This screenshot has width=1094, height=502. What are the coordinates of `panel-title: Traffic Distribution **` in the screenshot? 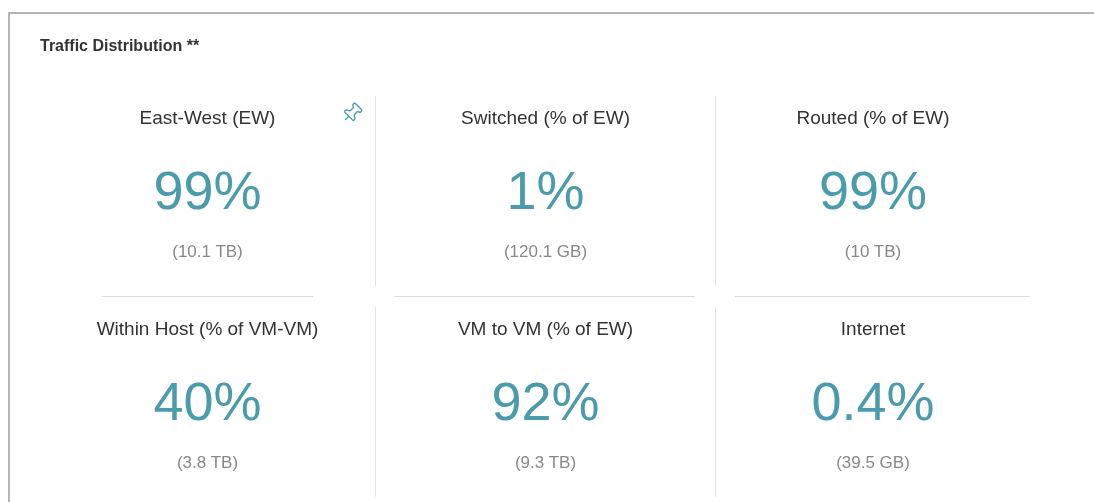 It's located at (120, 46).